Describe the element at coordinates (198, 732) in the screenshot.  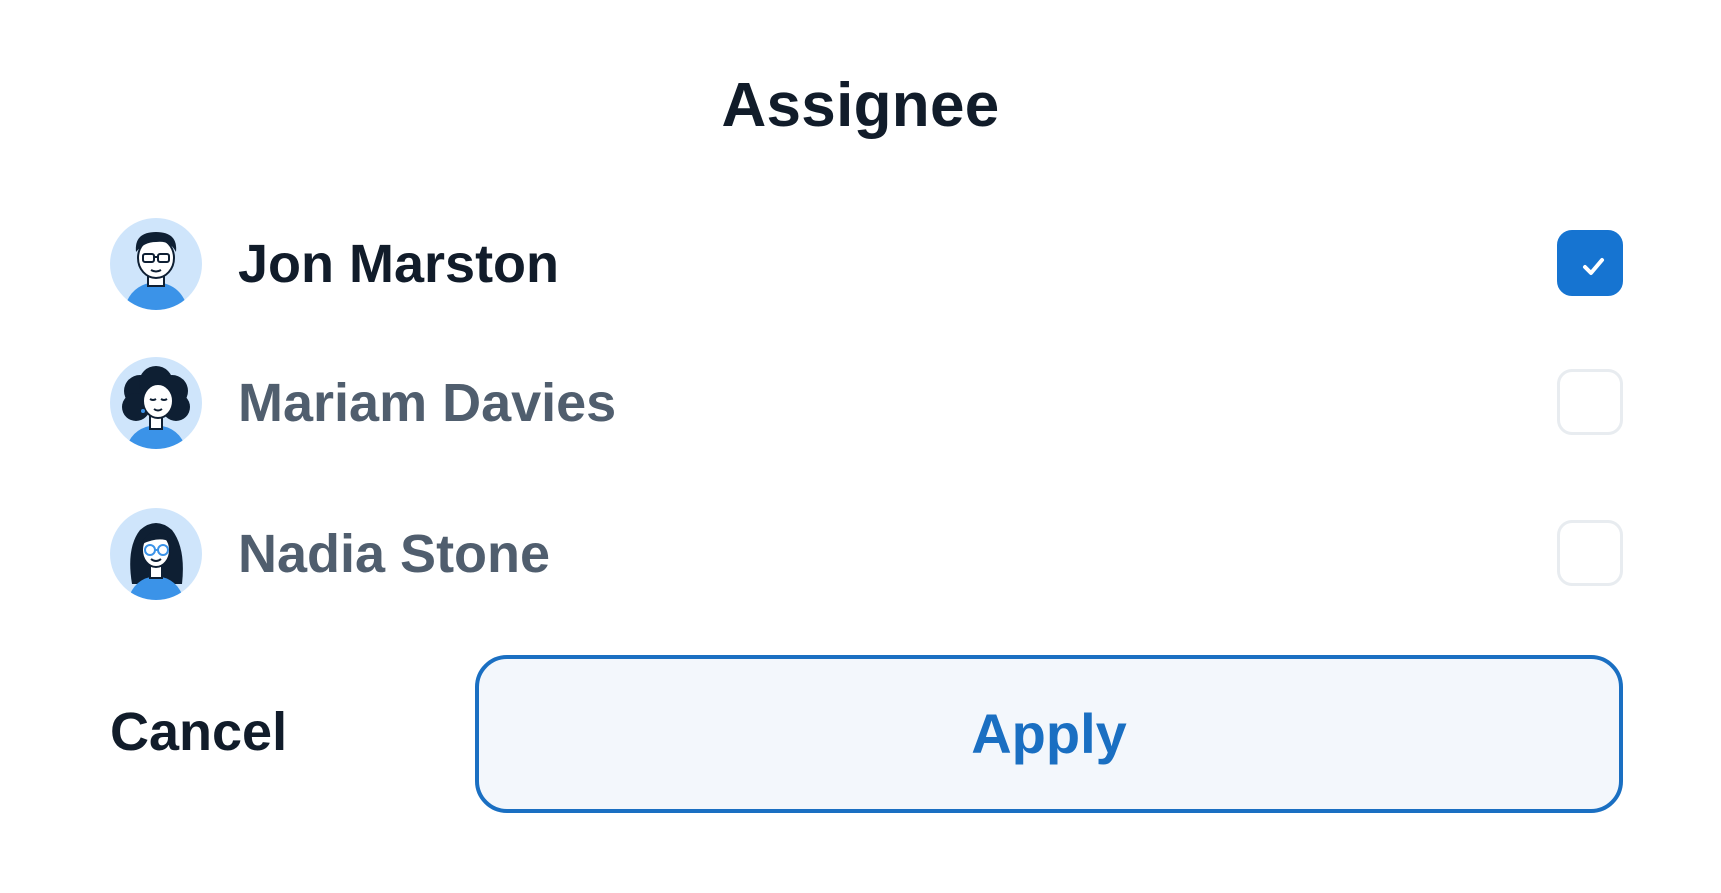
I see `cancel-button: Cancel` at that location.